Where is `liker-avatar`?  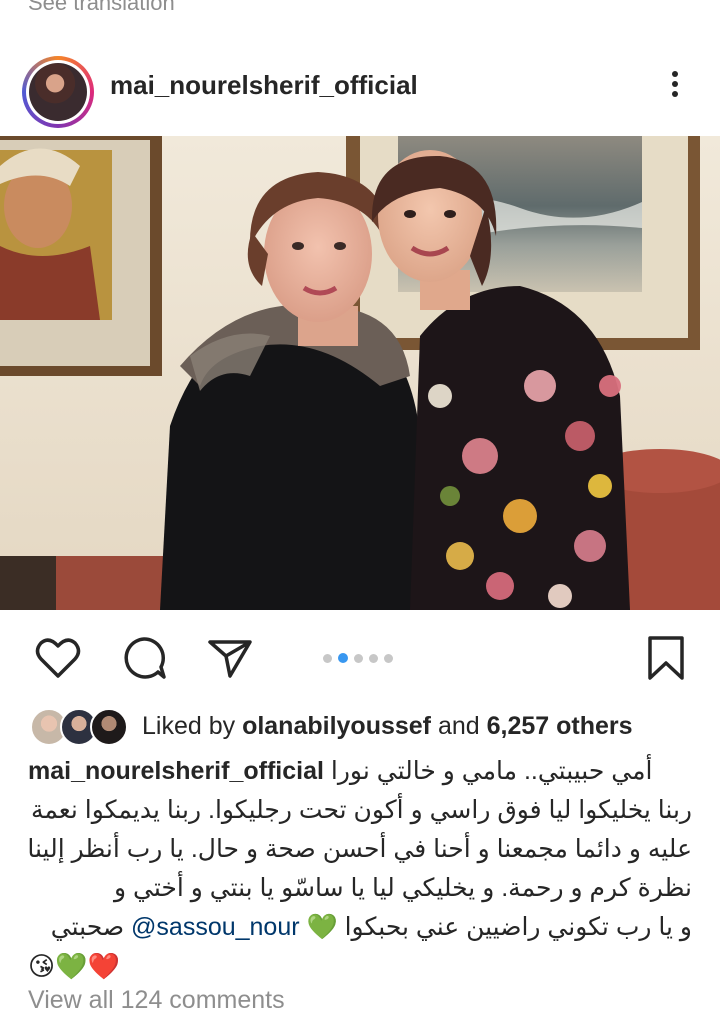 liker-avatar is located at coordinates (109, 727).